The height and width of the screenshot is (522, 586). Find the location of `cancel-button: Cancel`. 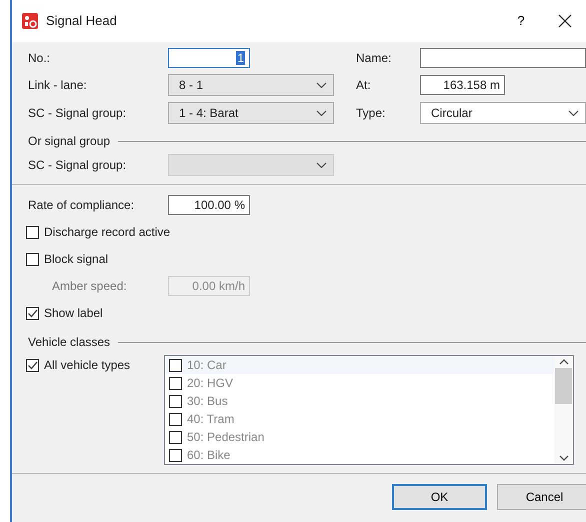

cancel-button: Cancel is located at coordinates (541, 497).